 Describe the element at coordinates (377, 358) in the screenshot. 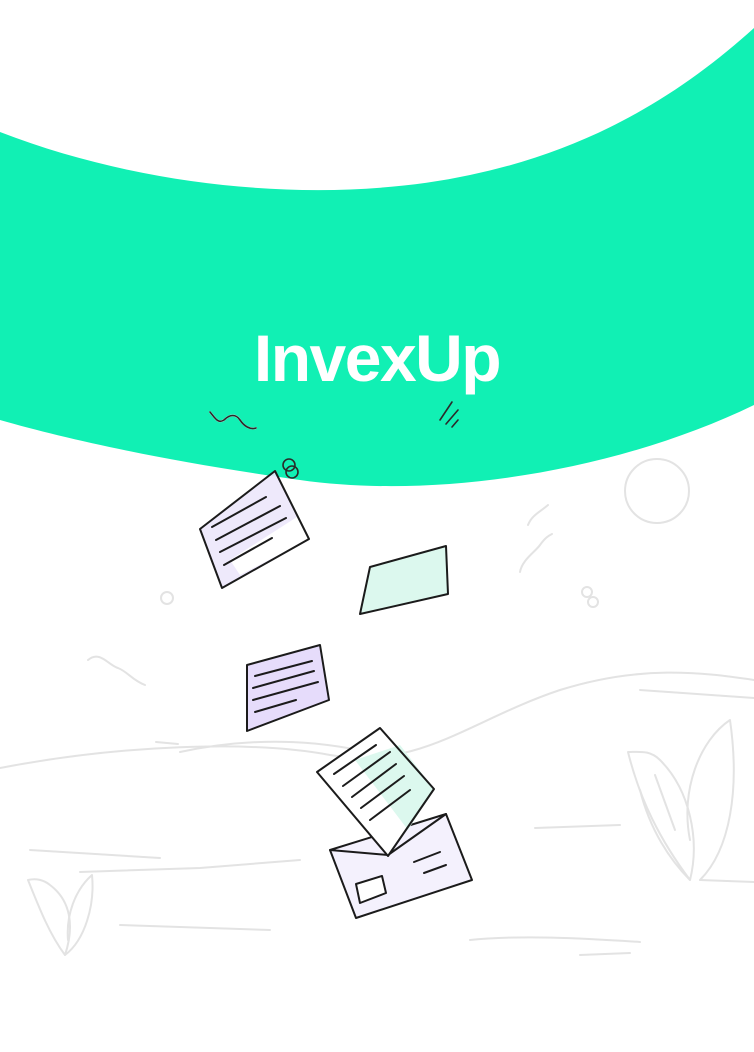

I see `brand-title: InvexUp` at that location.